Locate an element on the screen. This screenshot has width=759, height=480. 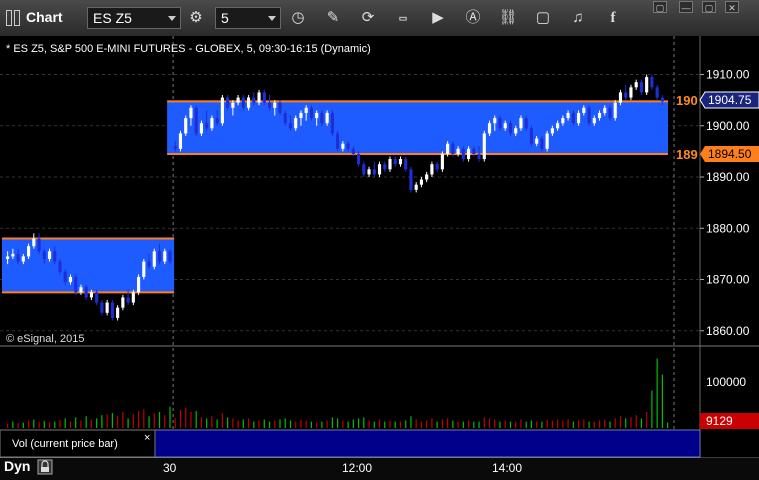
x-label-1200: 12:00 is located at coordinates (357, 468).